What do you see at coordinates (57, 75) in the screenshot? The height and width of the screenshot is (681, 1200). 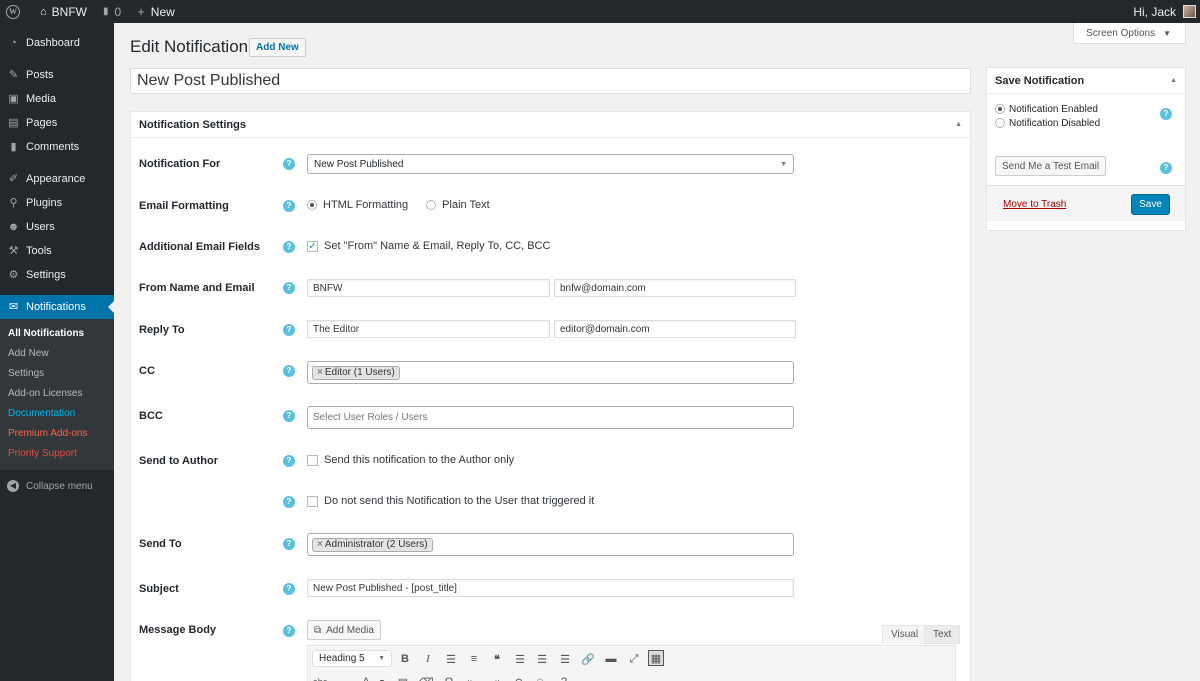 I see `sidebar-item-posts: ✎ Posts` at bounding box center [57, 75].